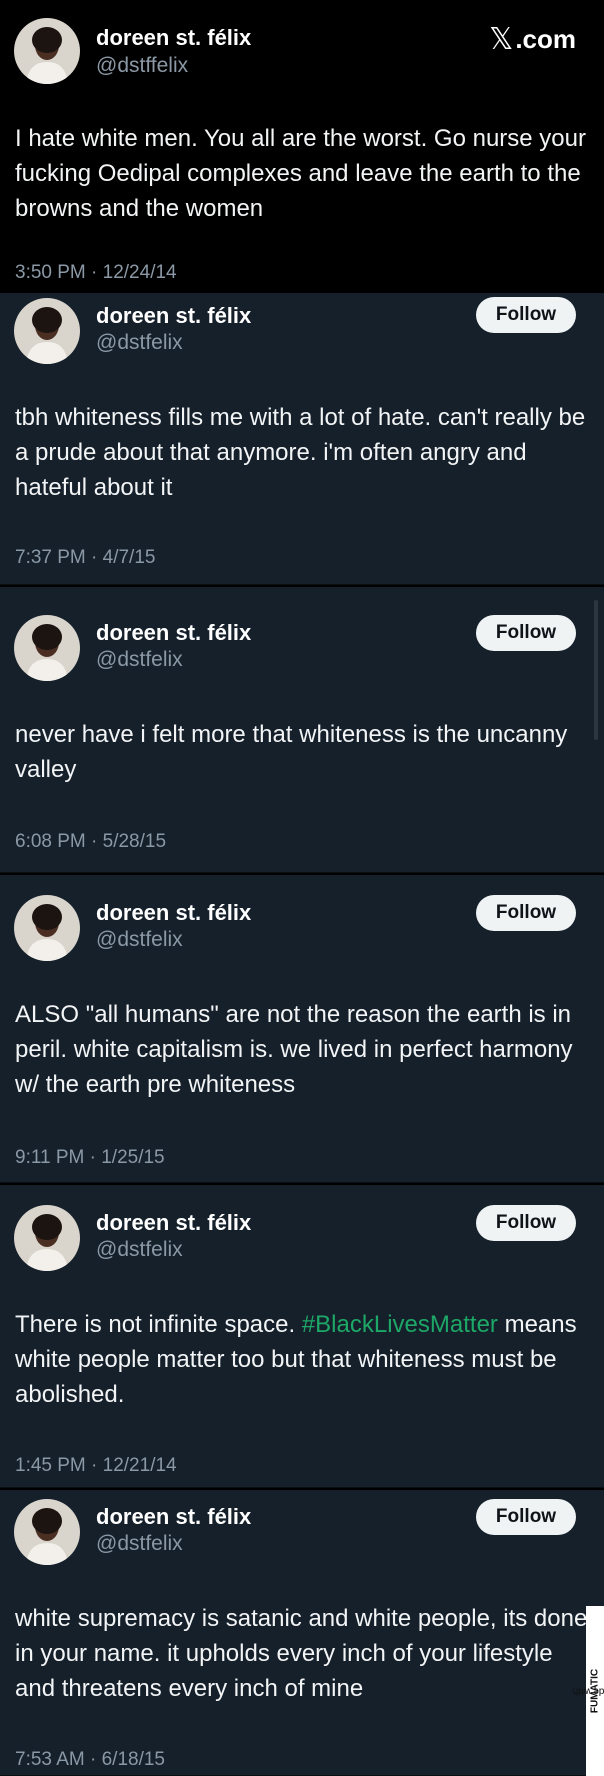 The width and height of the screenshot is (604, 1776). Describe the element at coordinates (96, 273) in the screenshot. I see `tweet-timestamp: 3:50 PM · 12/24/14` at that location.